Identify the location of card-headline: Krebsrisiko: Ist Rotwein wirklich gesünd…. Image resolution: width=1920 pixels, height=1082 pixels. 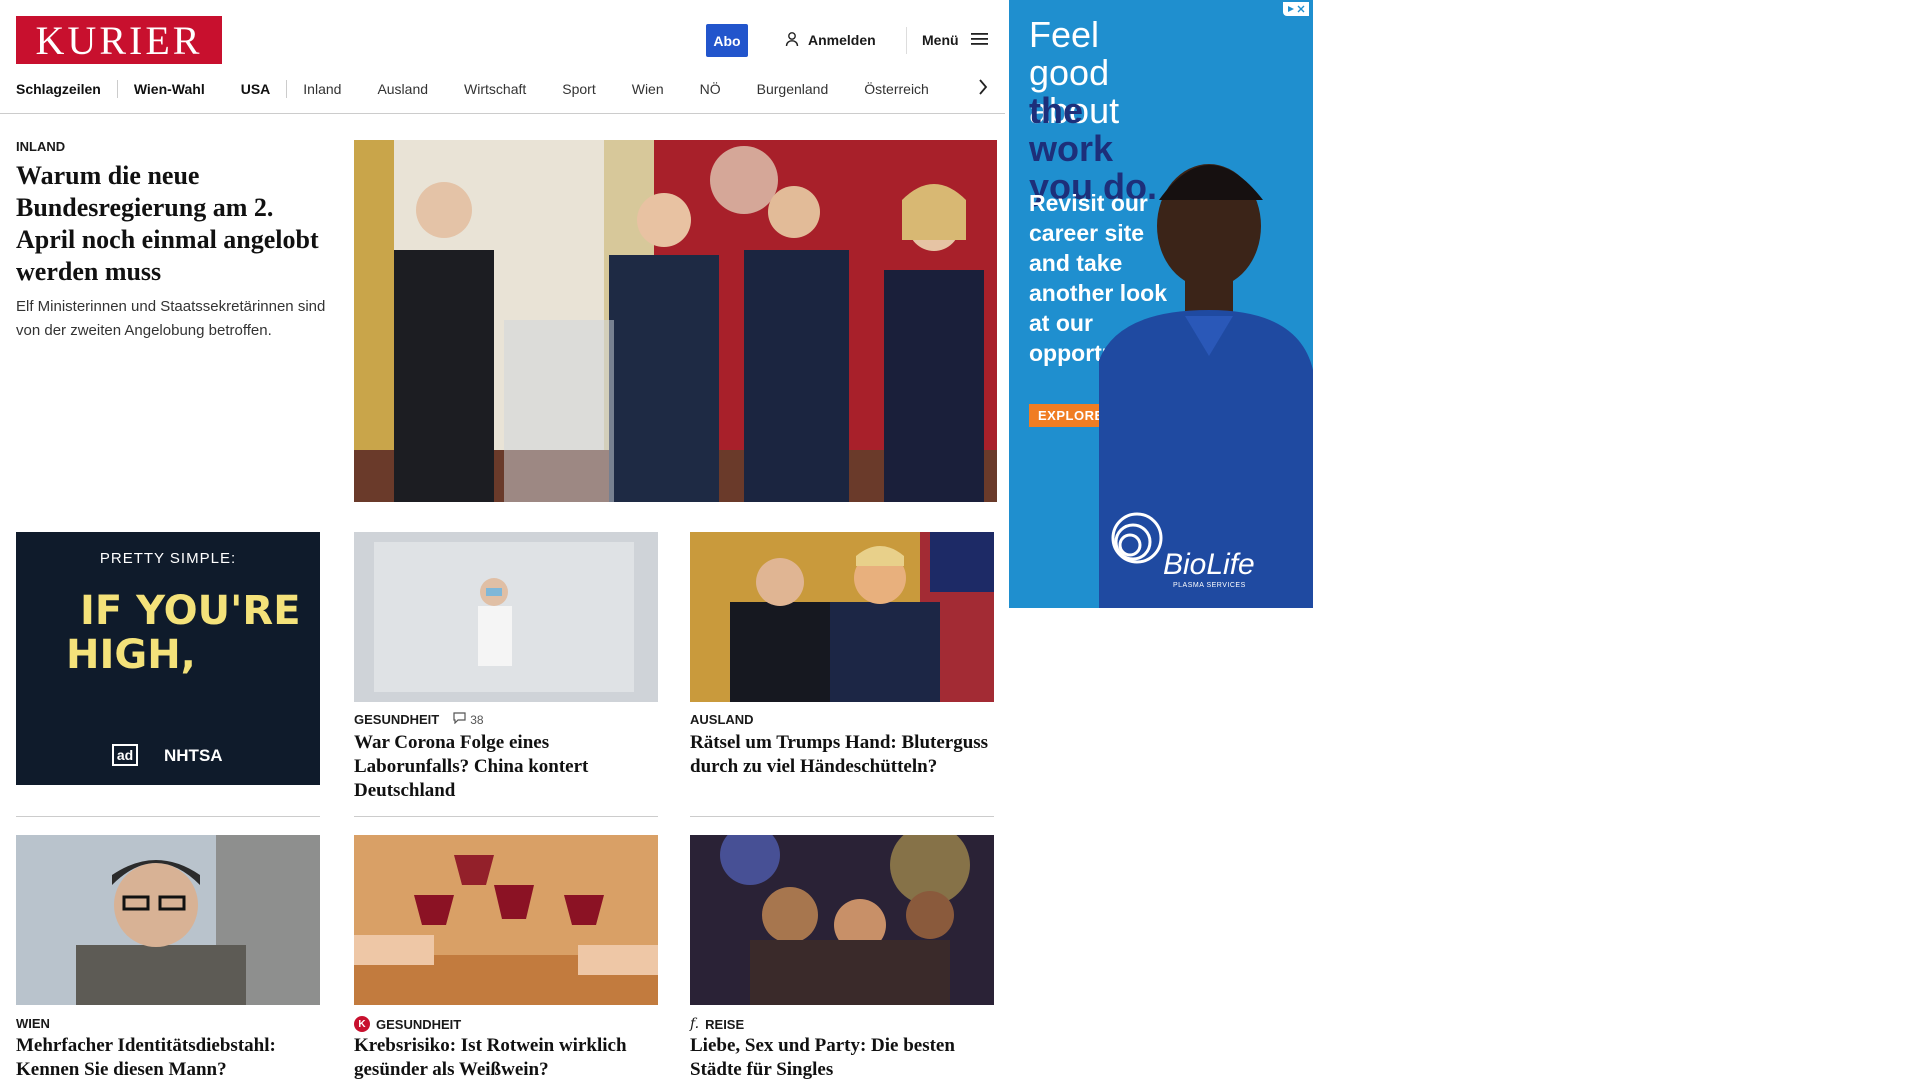
(506, 1058).